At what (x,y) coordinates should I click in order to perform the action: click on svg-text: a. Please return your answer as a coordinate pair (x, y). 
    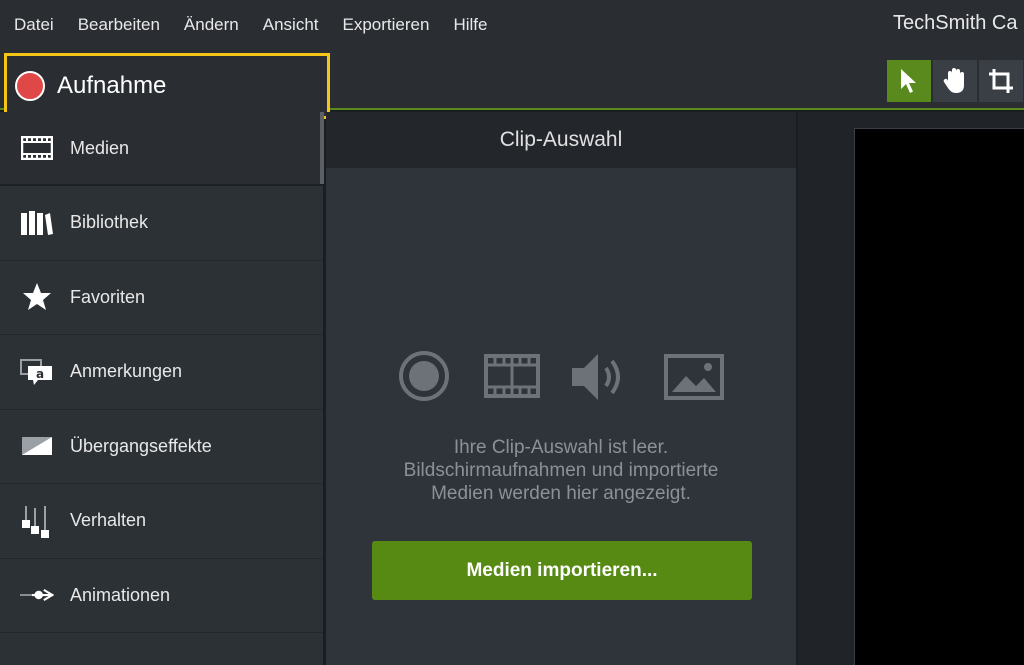
    Looking at the image, I should click on (40, 374).